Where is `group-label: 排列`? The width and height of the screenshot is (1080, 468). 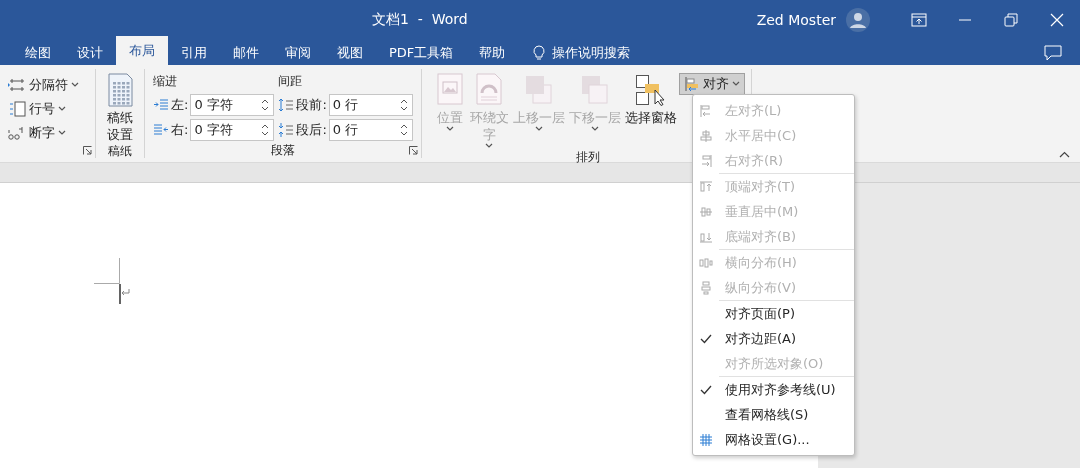 group-label: 排列 is located at coordinates (588, 157).